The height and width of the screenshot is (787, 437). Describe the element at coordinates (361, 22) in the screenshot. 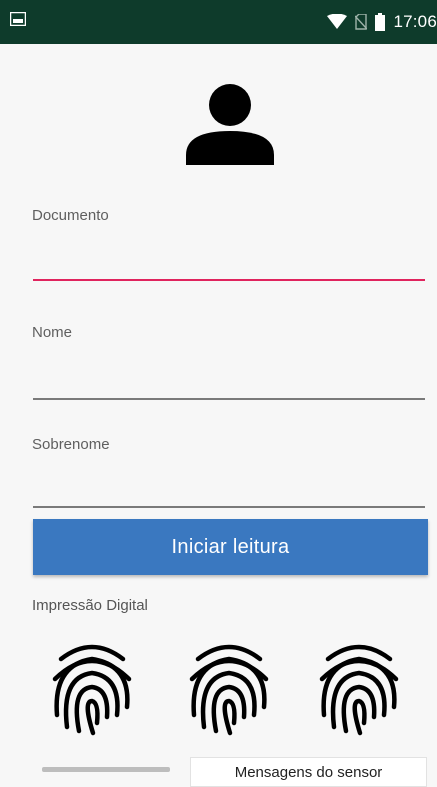

I see `no-sim-icon` at that location.